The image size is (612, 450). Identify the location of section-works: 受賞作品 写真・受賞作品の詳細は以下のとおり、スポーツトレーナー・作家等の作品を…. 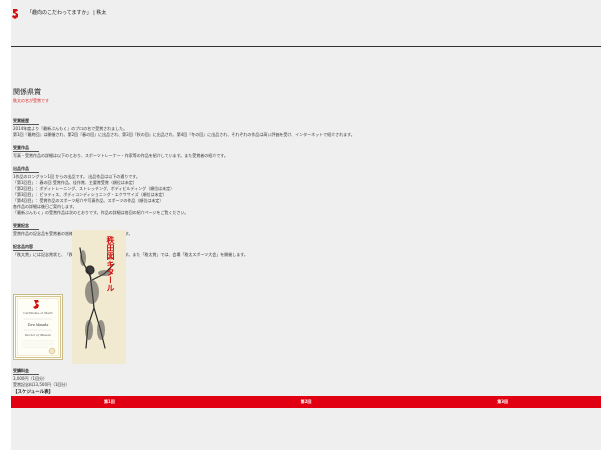
(303, 152).